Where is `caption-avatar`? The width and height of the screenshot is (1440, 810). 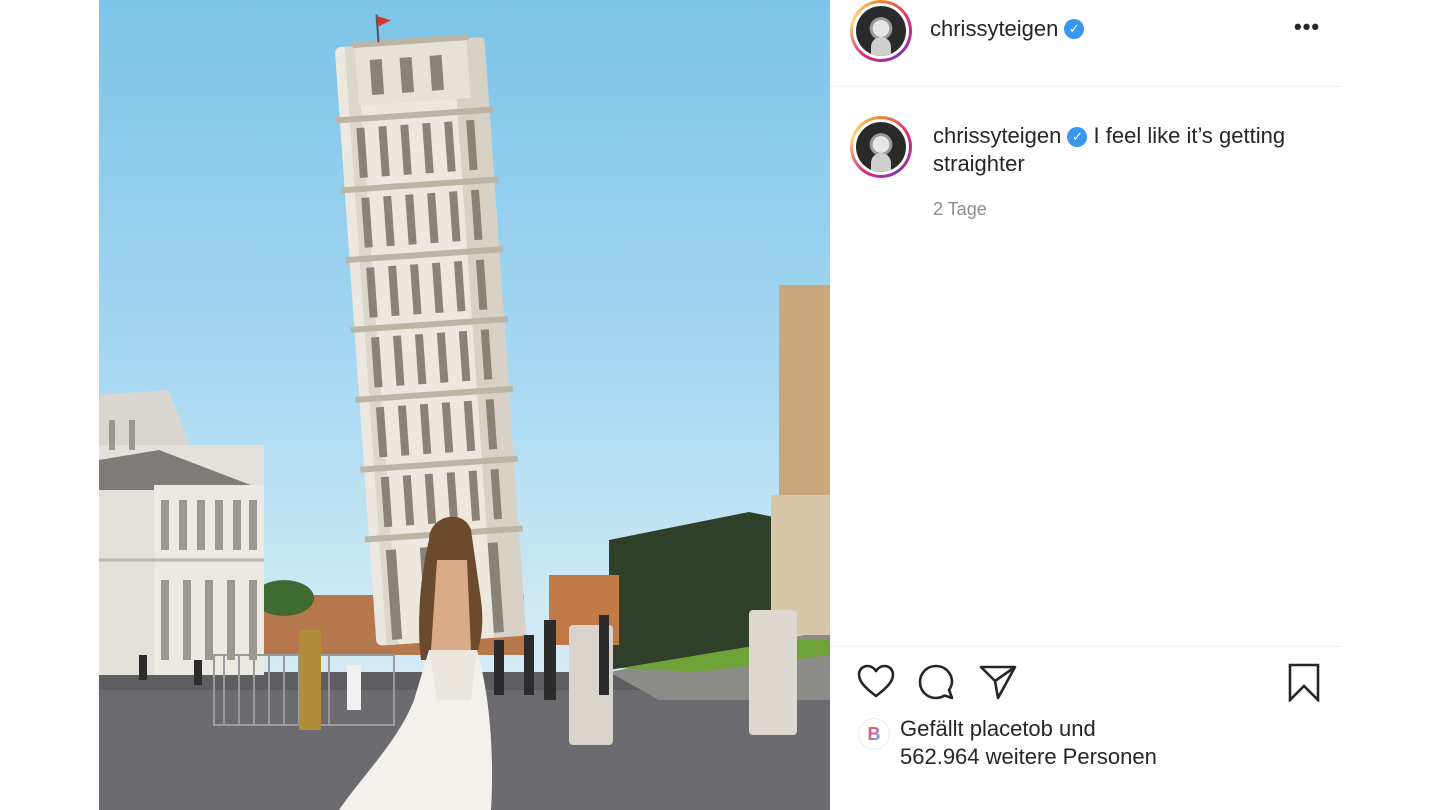 caption-avatar is located at coordinates (881, 147).